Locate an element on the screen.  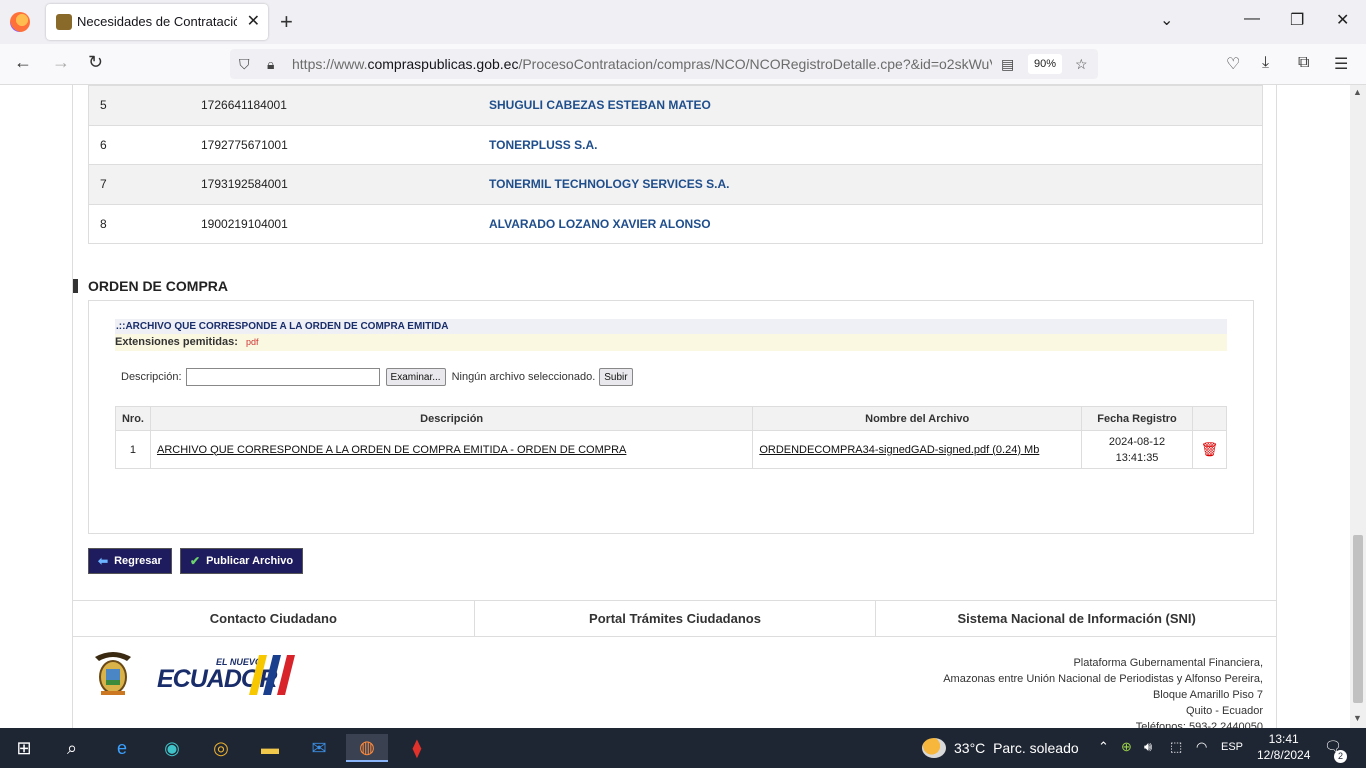
weather-desc: Parc. soleado is located at coordinates (1036, 748).